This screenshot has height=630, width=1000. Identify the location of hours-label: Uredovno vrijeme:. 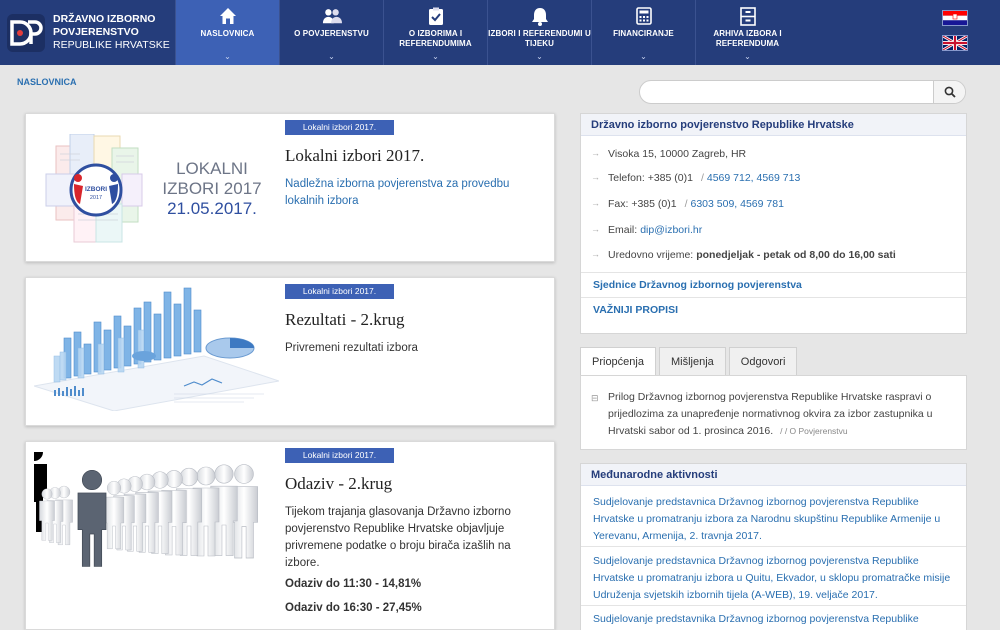
(651, 255).